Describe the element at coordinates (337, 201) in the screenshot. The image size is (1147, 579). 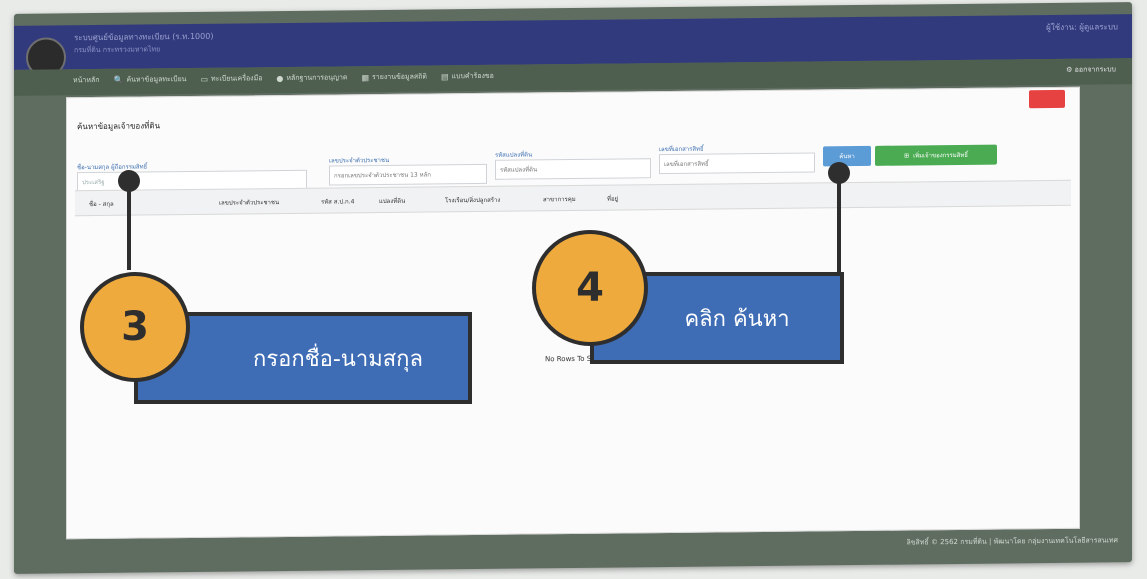
I see `col-spk: รหัส ส.ป.ก.4` at that location.